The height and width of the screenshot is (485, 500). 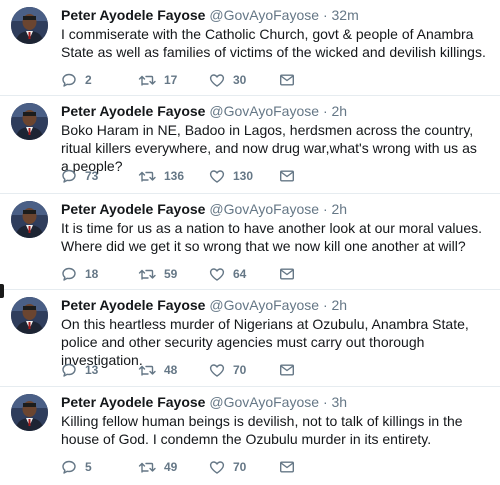 I want to click on tweet-actions: 2 17 30, so click(x=271, y=80).